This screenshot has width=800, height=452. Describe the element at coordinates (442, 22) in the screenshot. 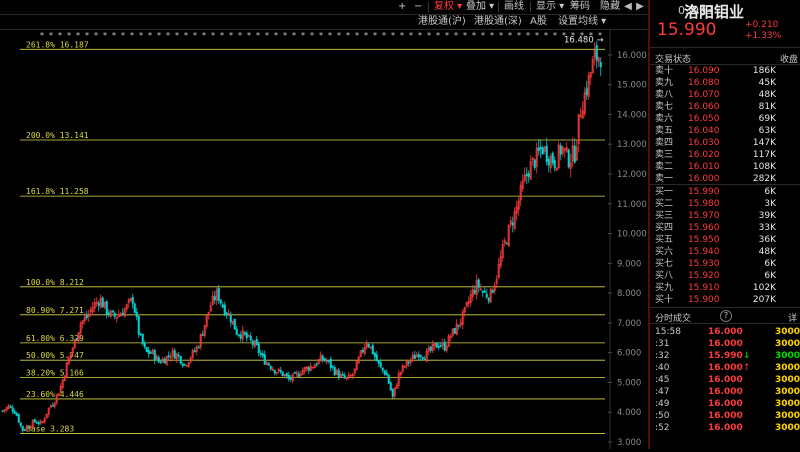

I see `tab-hk-connect-sh: 港股通(沪)` at that location.